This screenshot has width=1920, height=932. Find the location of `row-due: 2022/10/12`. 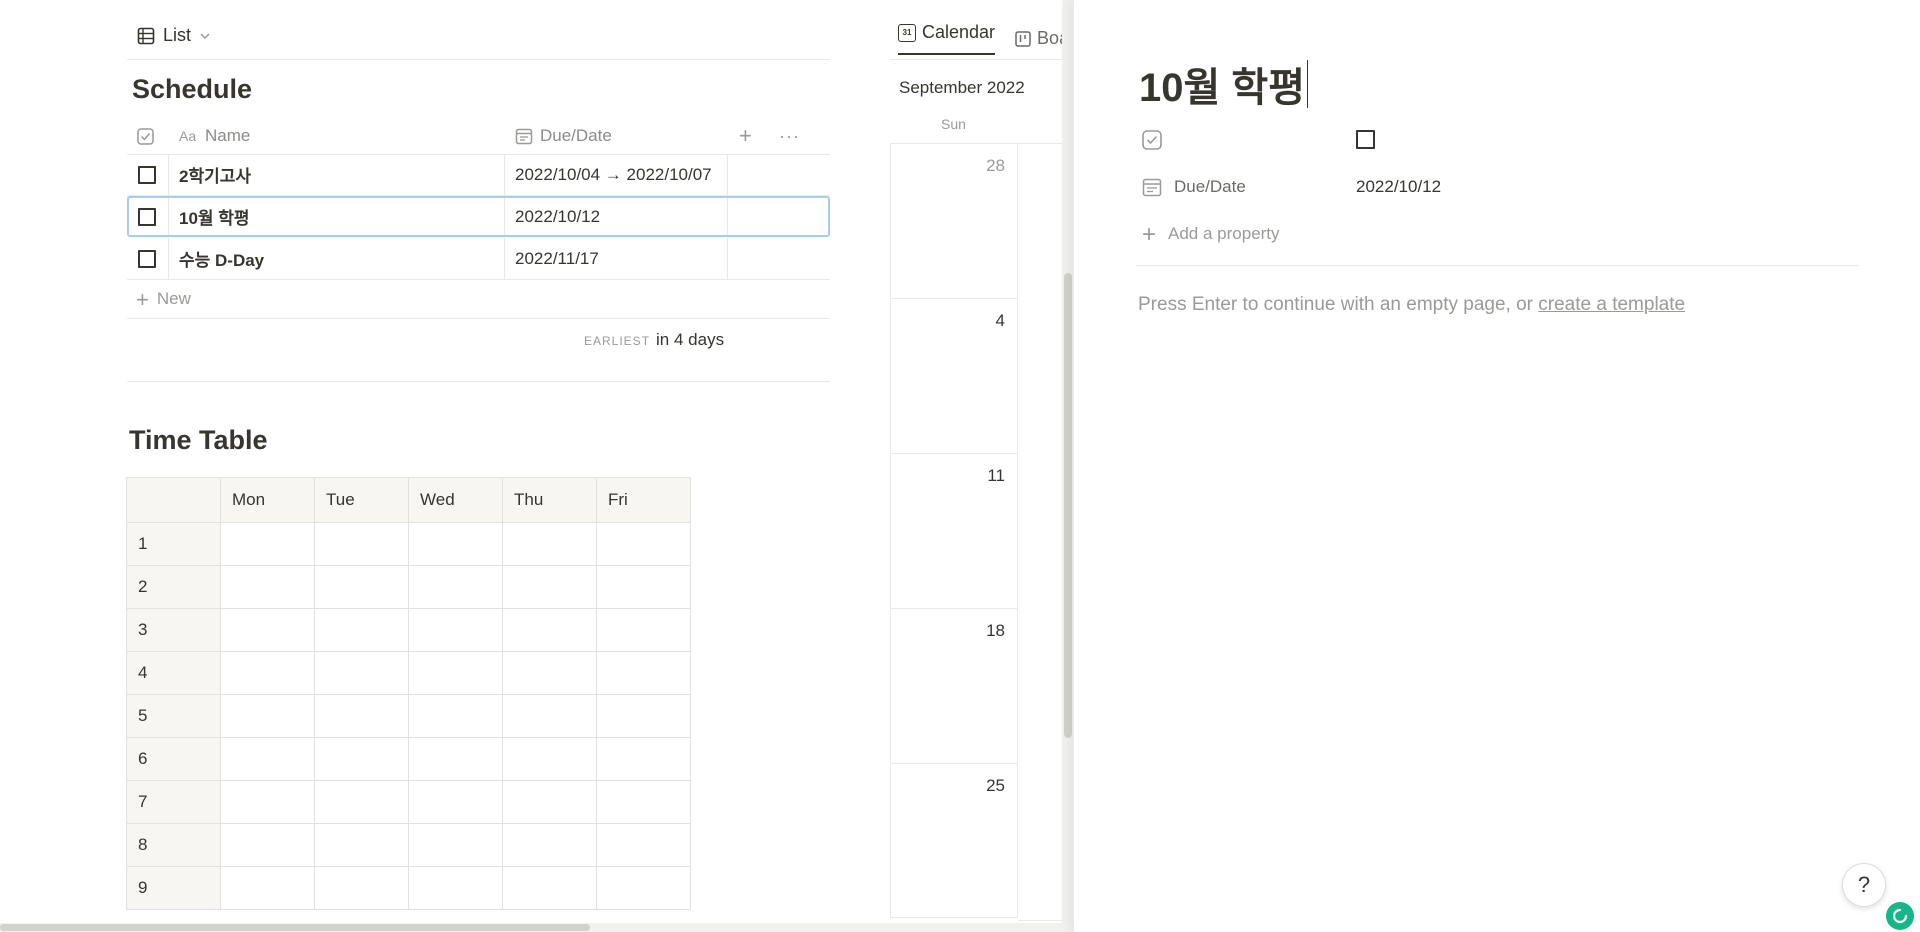

row-due: 2022/10/12 is located at coordinates (557, 217).